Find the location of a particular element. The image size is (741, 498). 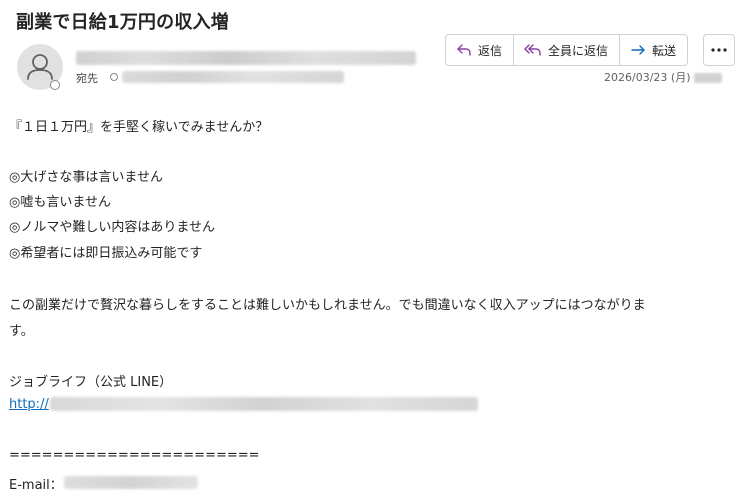

recipient-redacted is located at coordinates (233, 77).